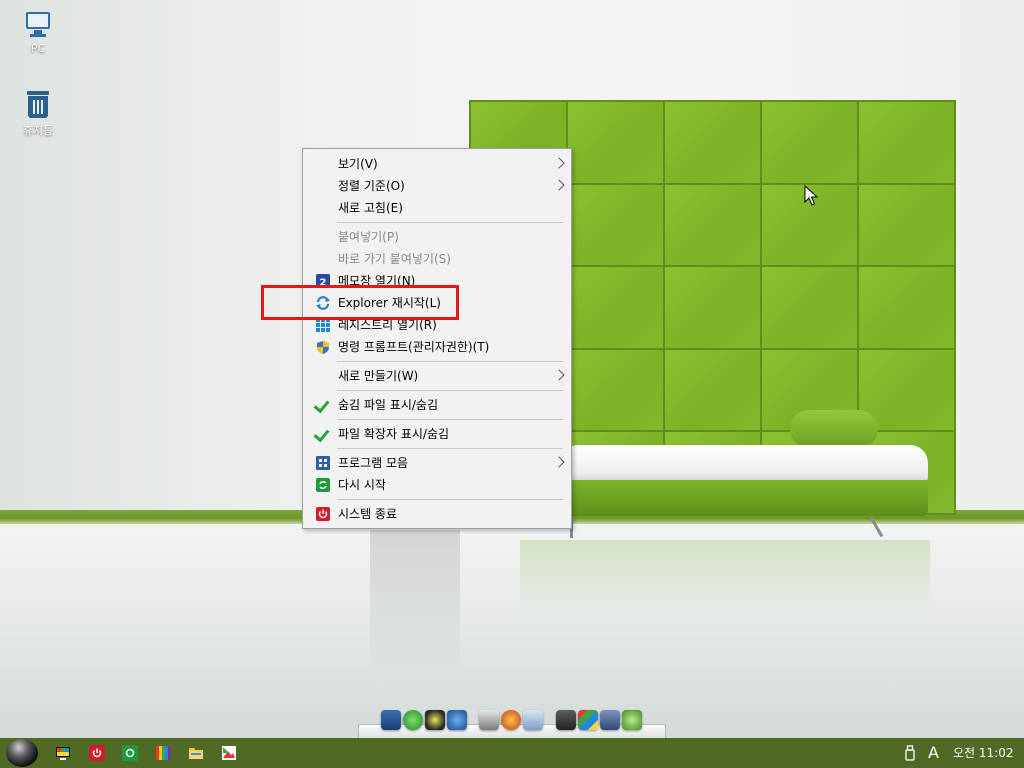 The image size is (1024, 768). I want to click on dock-refresh-icon, so click(413, 720).